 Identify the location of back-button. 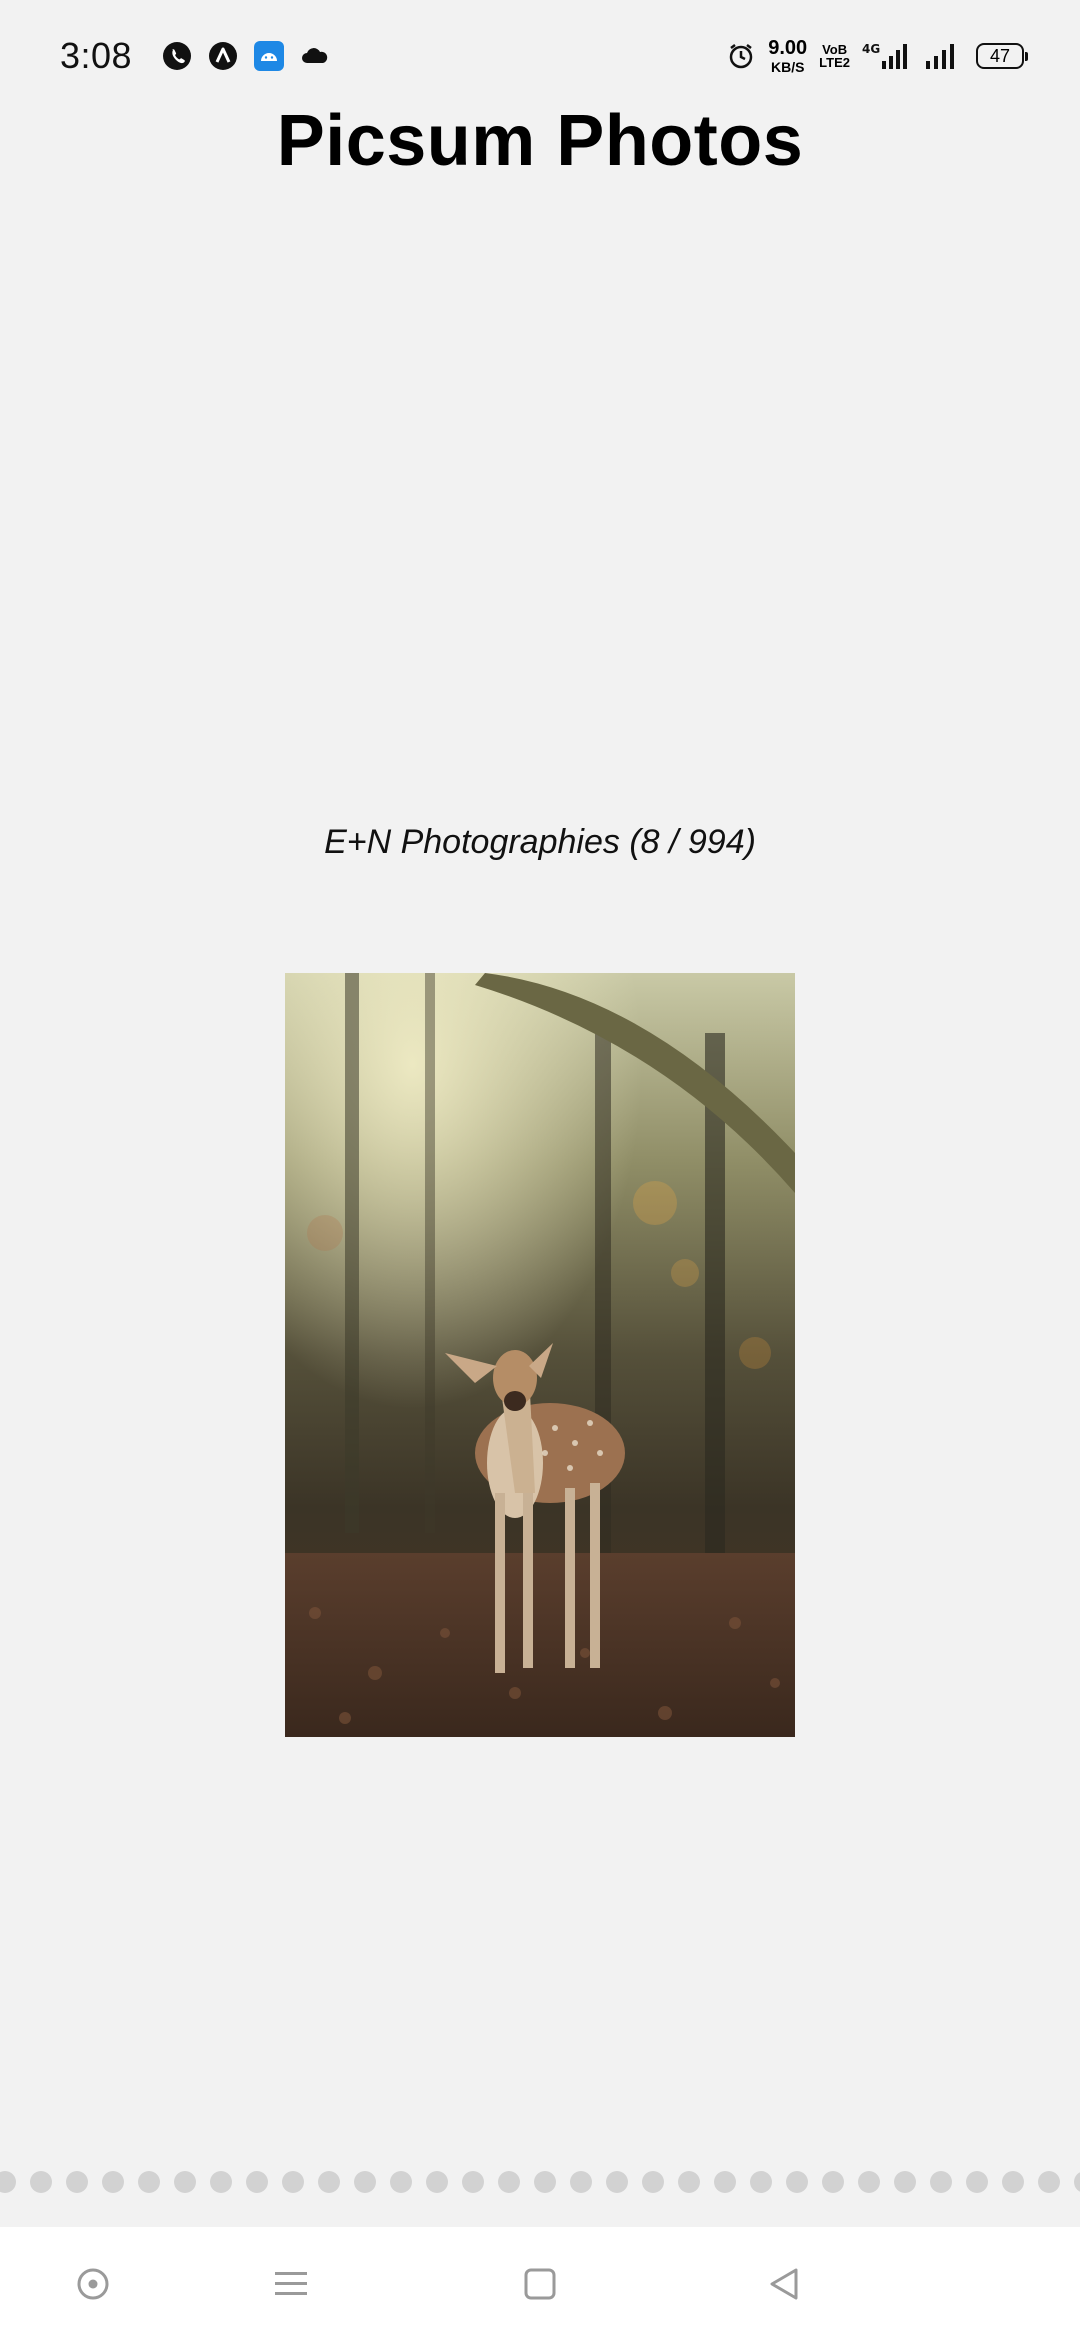
(784, 2283).